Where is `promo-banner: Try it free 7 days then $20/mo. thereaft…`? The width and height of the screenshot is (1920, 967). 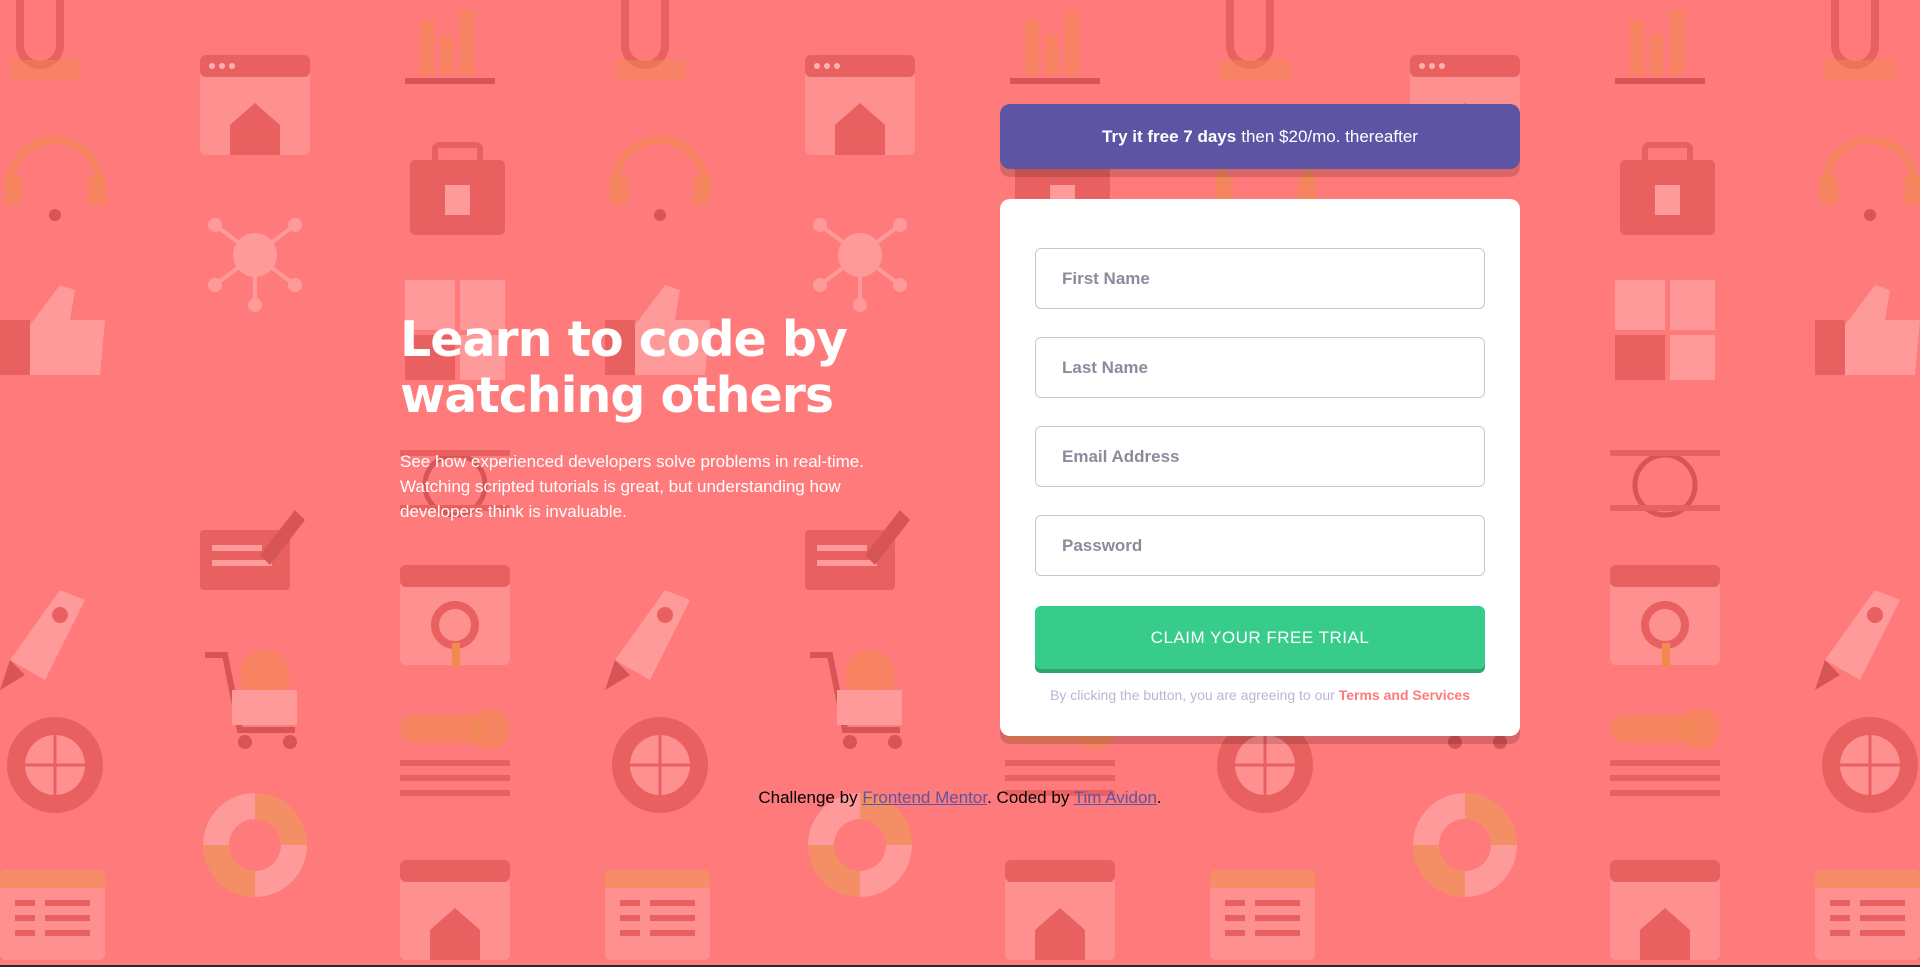
promo-banner: Try it free 7 days then $20/mo. thereaft… is located at coordinates (1260, 136).